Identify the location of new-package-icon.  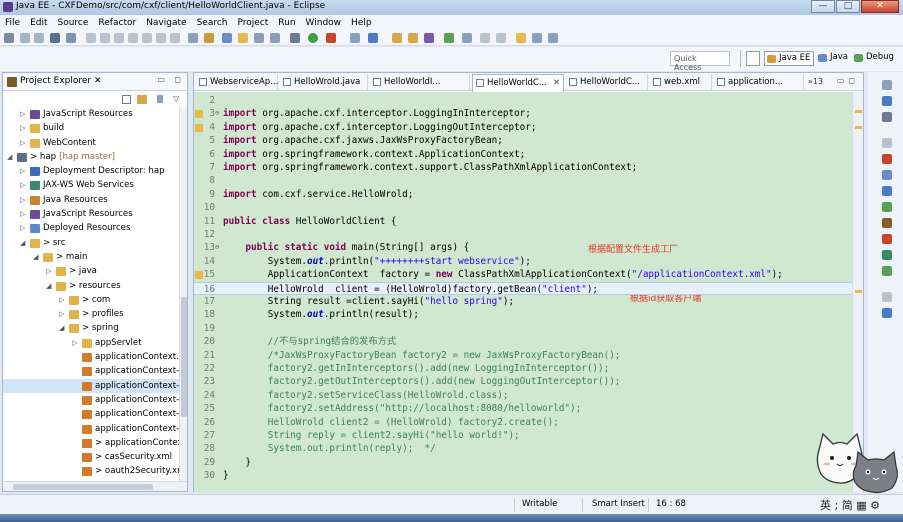
(413, 38).